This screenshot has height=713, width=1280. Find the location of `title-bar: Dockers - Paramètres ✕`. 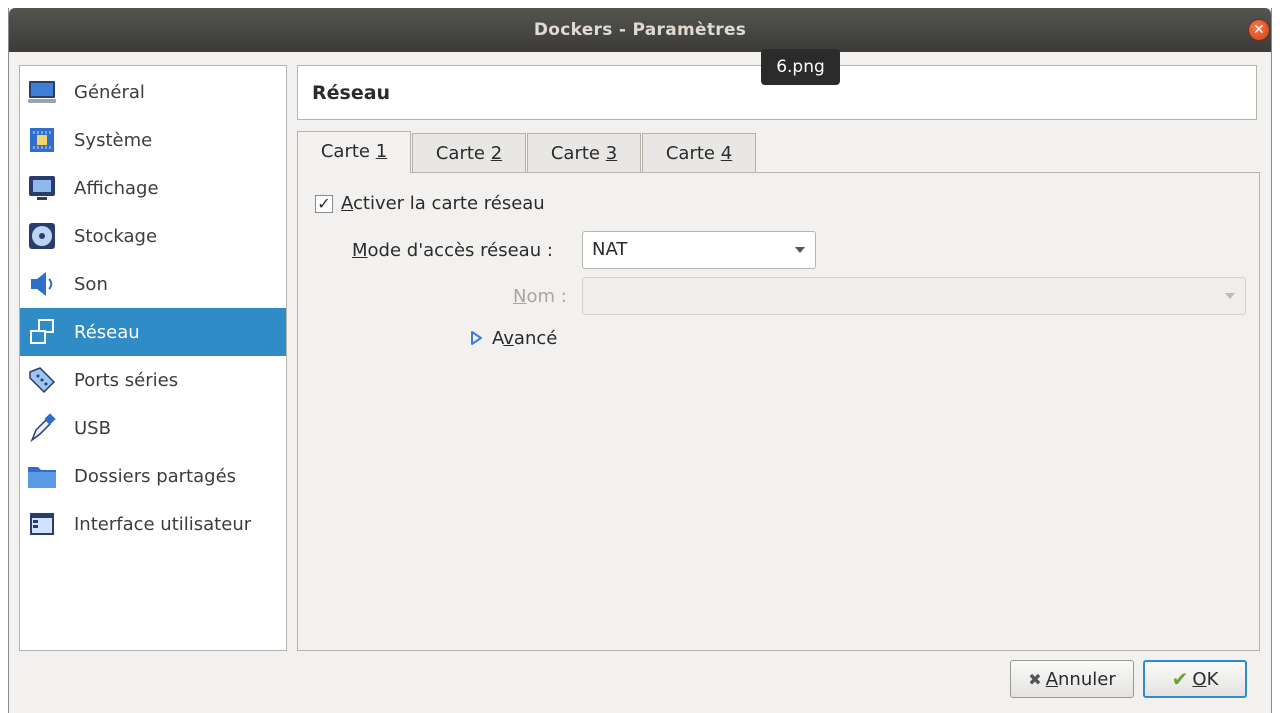

title-bar: Dockers - Paramètres ✕ is located at coordinates (640, 30).